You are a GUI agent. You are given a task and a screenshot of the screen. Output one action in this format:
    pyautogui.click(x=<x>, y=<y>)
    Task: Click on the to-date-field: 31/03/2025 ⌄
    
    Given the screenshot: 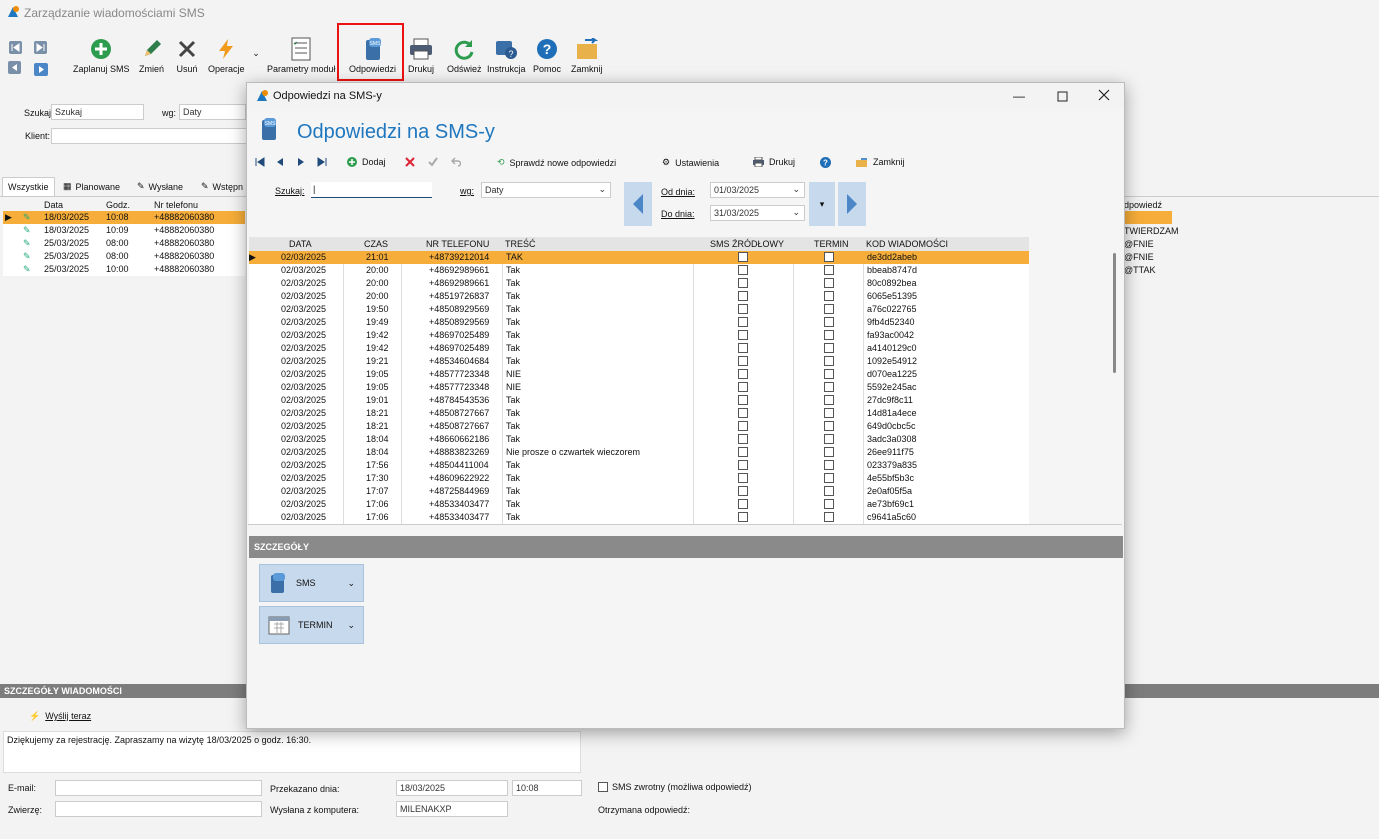 What is the action you would take?
    pyautogui.click(x=757, y=213)
    